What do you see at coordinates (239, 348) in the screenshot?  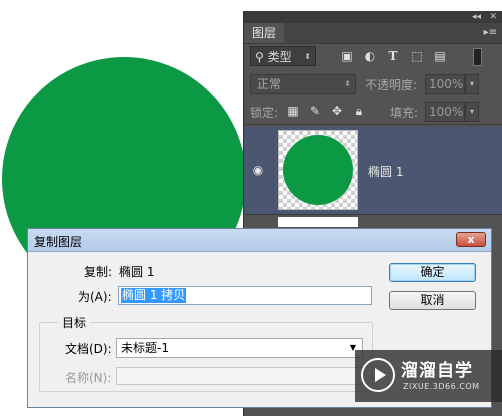 I see `document-select: 未标题-1 ▼` at bounding box center [239, 348].